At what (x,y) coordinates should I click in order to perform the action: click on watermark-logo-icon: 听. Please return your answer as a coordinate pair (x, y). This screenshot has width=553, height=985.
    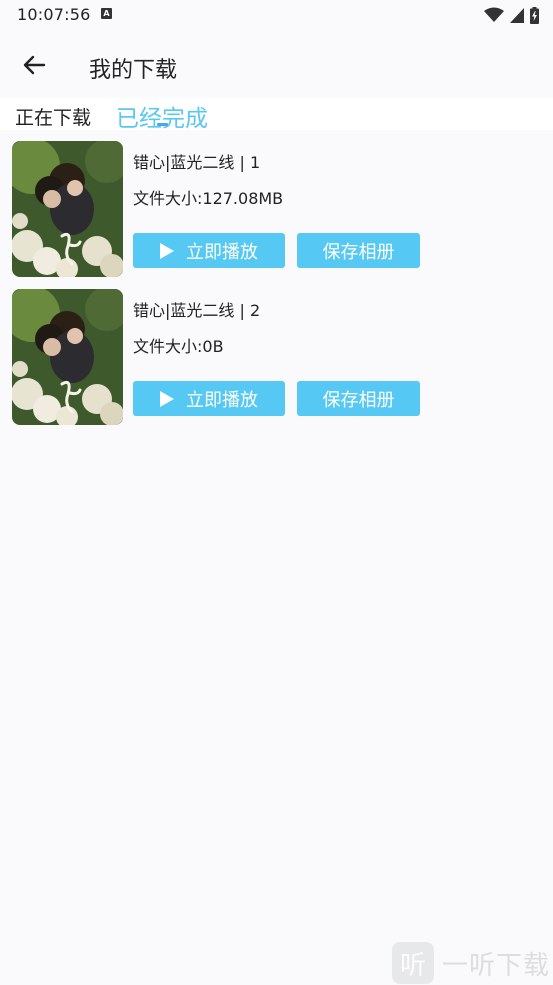
    Looking at the image, I should click on (413, 963).